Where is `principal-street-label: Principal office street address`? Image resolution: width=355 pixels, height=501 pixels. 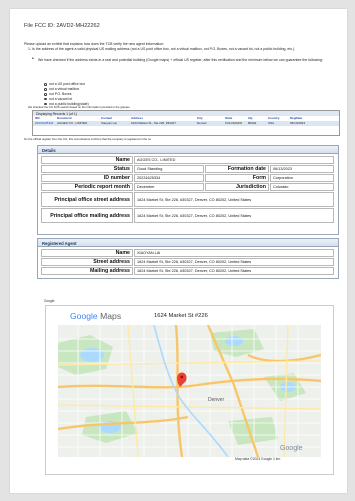
principal-street-label: Principal office street address is located at coordinates (87, 199).